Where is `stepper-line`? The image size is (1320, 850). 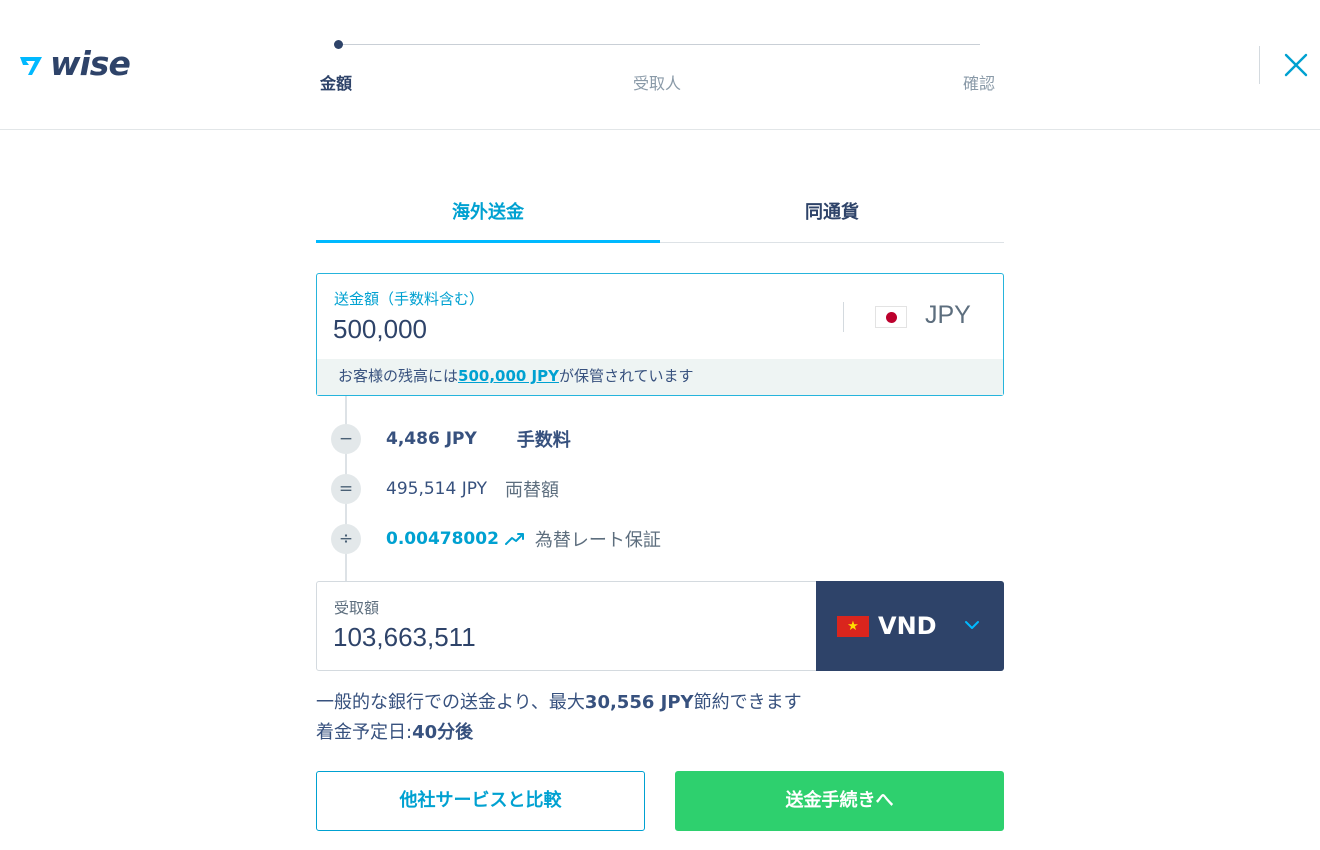
stepper-line is located at coordinates (659, 44).